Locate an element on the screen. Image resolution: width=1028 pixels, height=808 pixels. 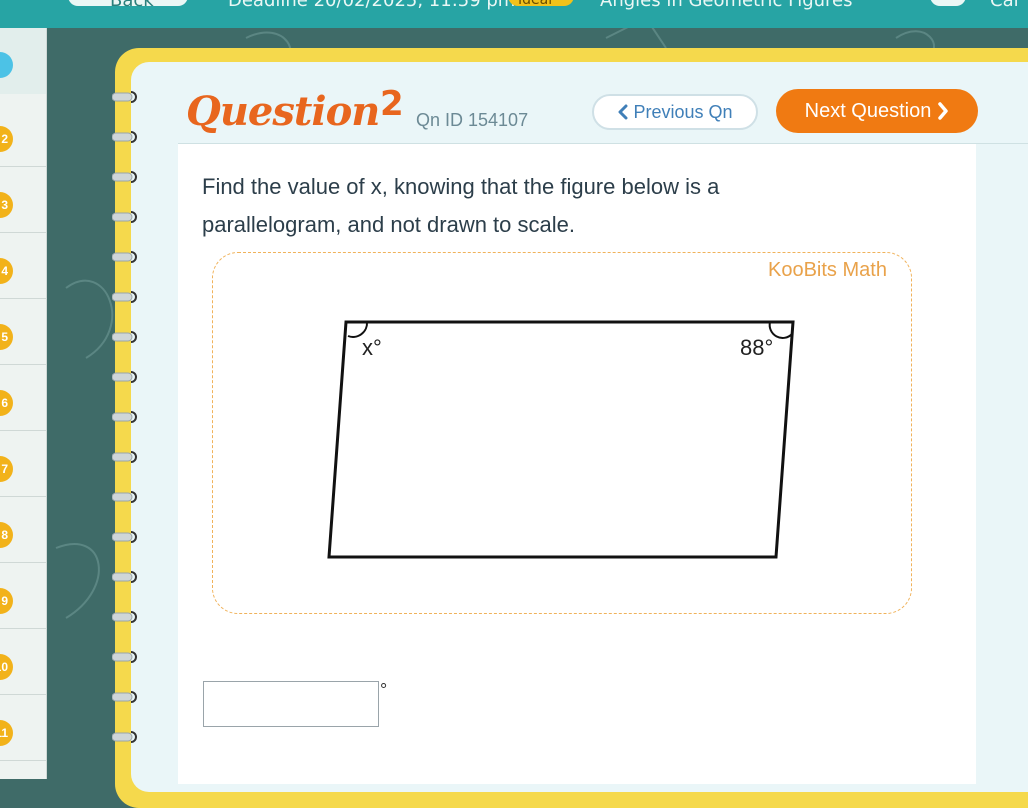
parallelogram-shape is located at coordinates (561, 439).